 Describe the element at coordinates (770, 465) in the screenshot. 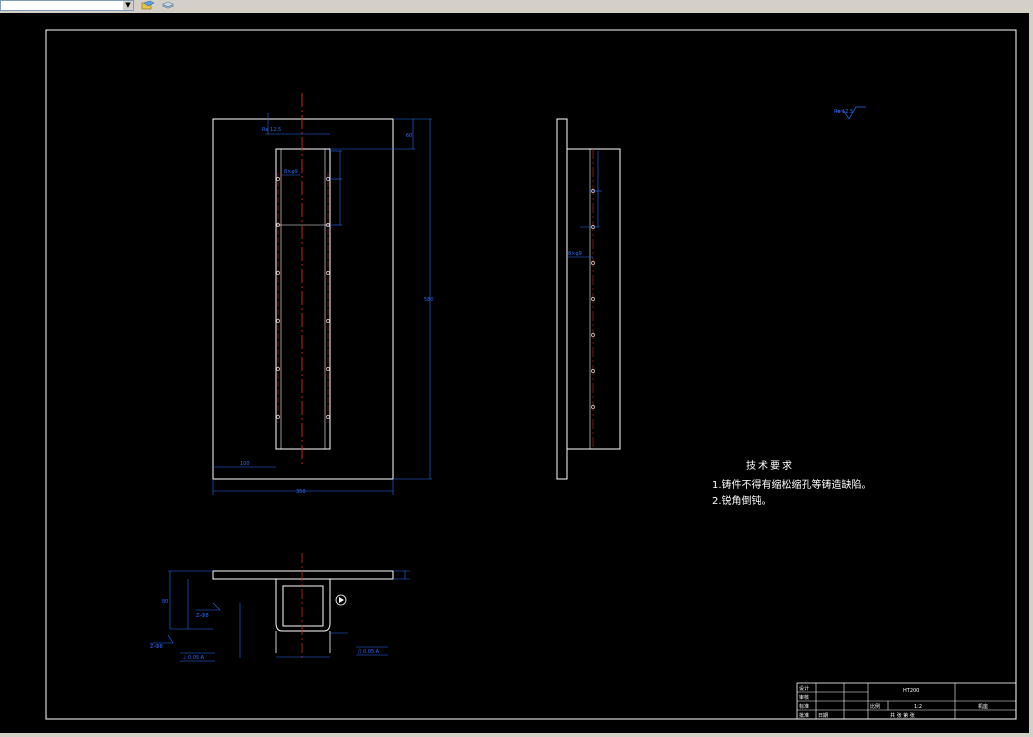

I see `tech-req-title: 技术要求` at that location.